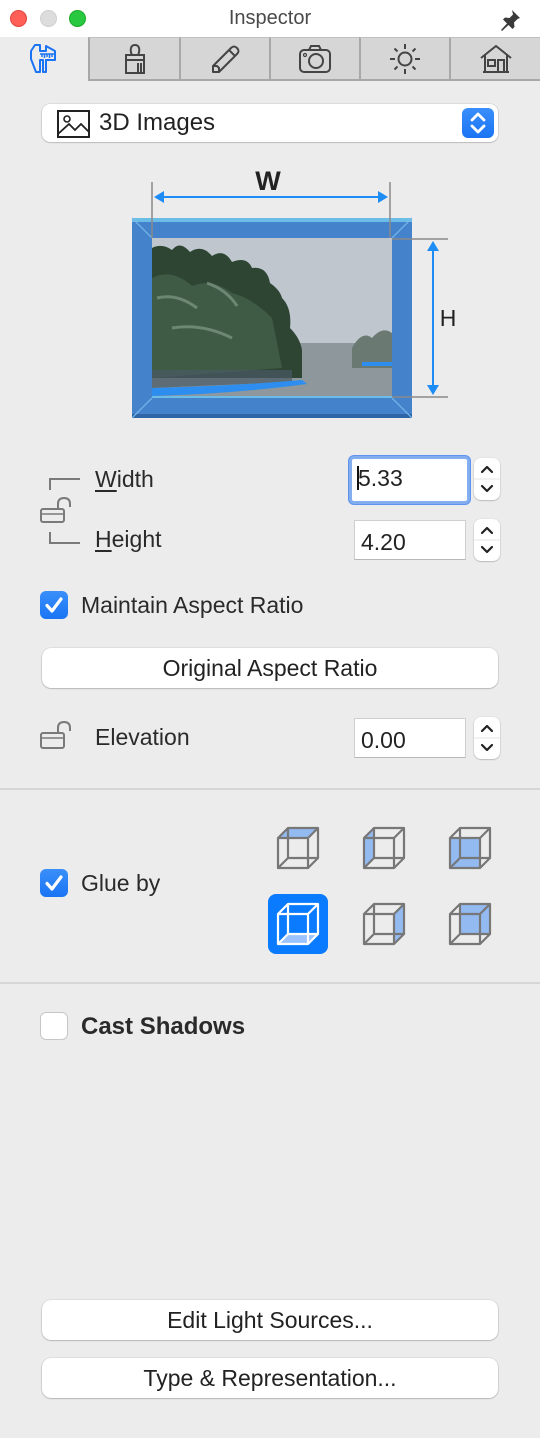 Image resolution: width=540 pixels, height=1438 pixels. I want to click on pencil-icon, so click(226, 59).